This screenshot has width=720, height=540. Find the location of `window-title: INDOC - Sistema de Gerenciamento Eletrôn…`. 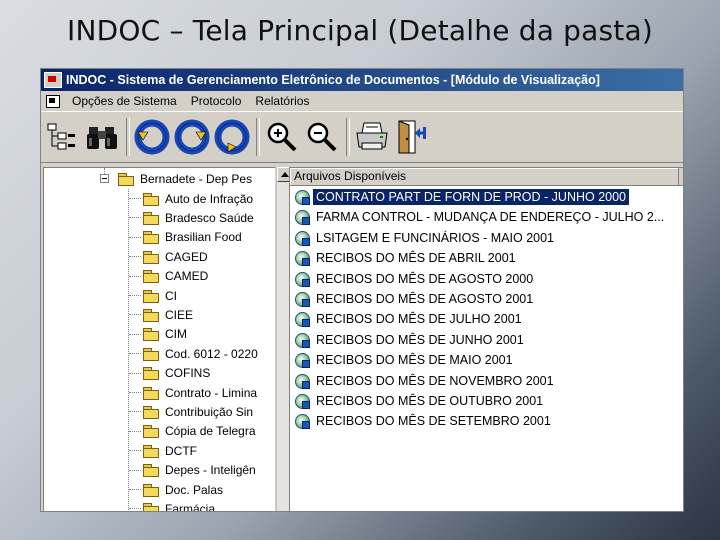

window-title: INDOC - Sistema de Gerenciamento Eletrôn… is located at coordinates (333, 80).